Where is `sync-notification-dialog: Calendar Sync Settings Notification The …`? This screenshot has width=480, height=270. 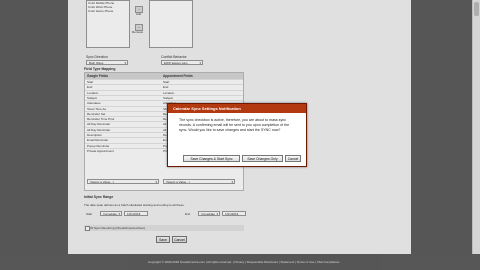 sync-notification-dialog: Calendar Sync Settings Notification The … is located at coordinates (237, 135).